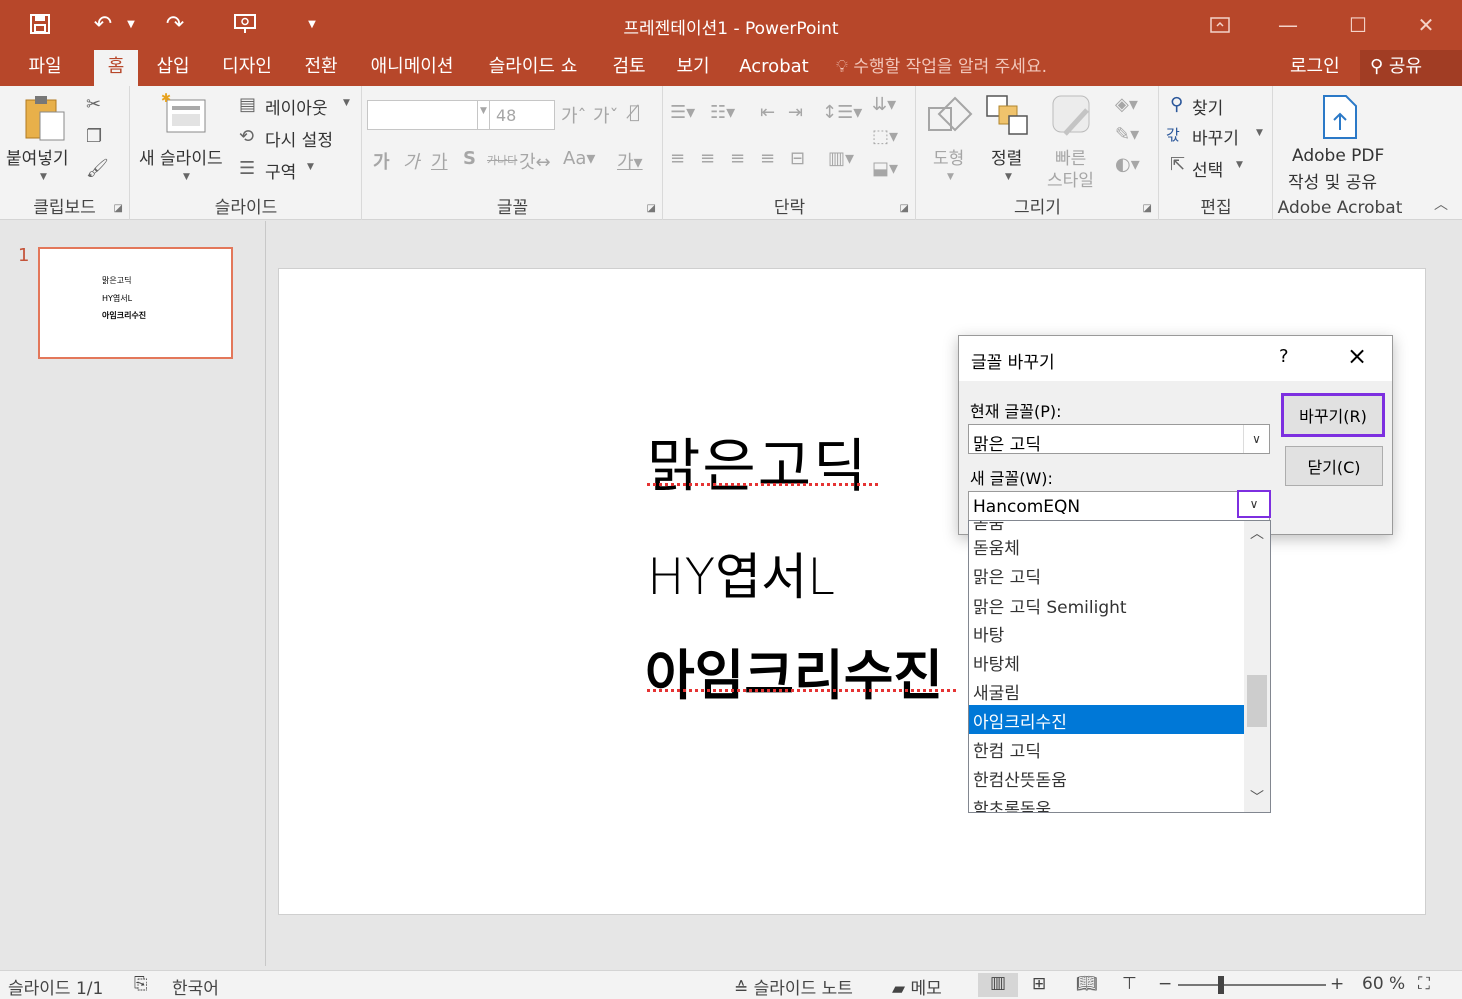 The width and height of the screenshot is (1462, 999). What do you see at coordinates (93, 104) in the screenshot?
I see `cut-icon: ✂` at bounding box center [93, 104].